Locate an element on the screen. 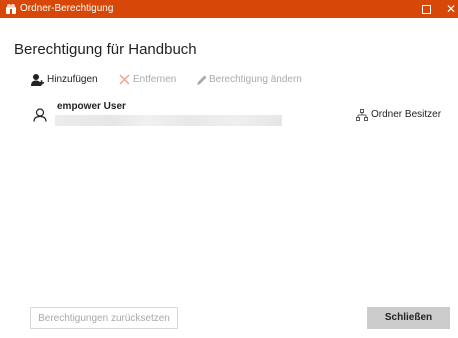  pencil-icon is located at coordinates (202, 80).